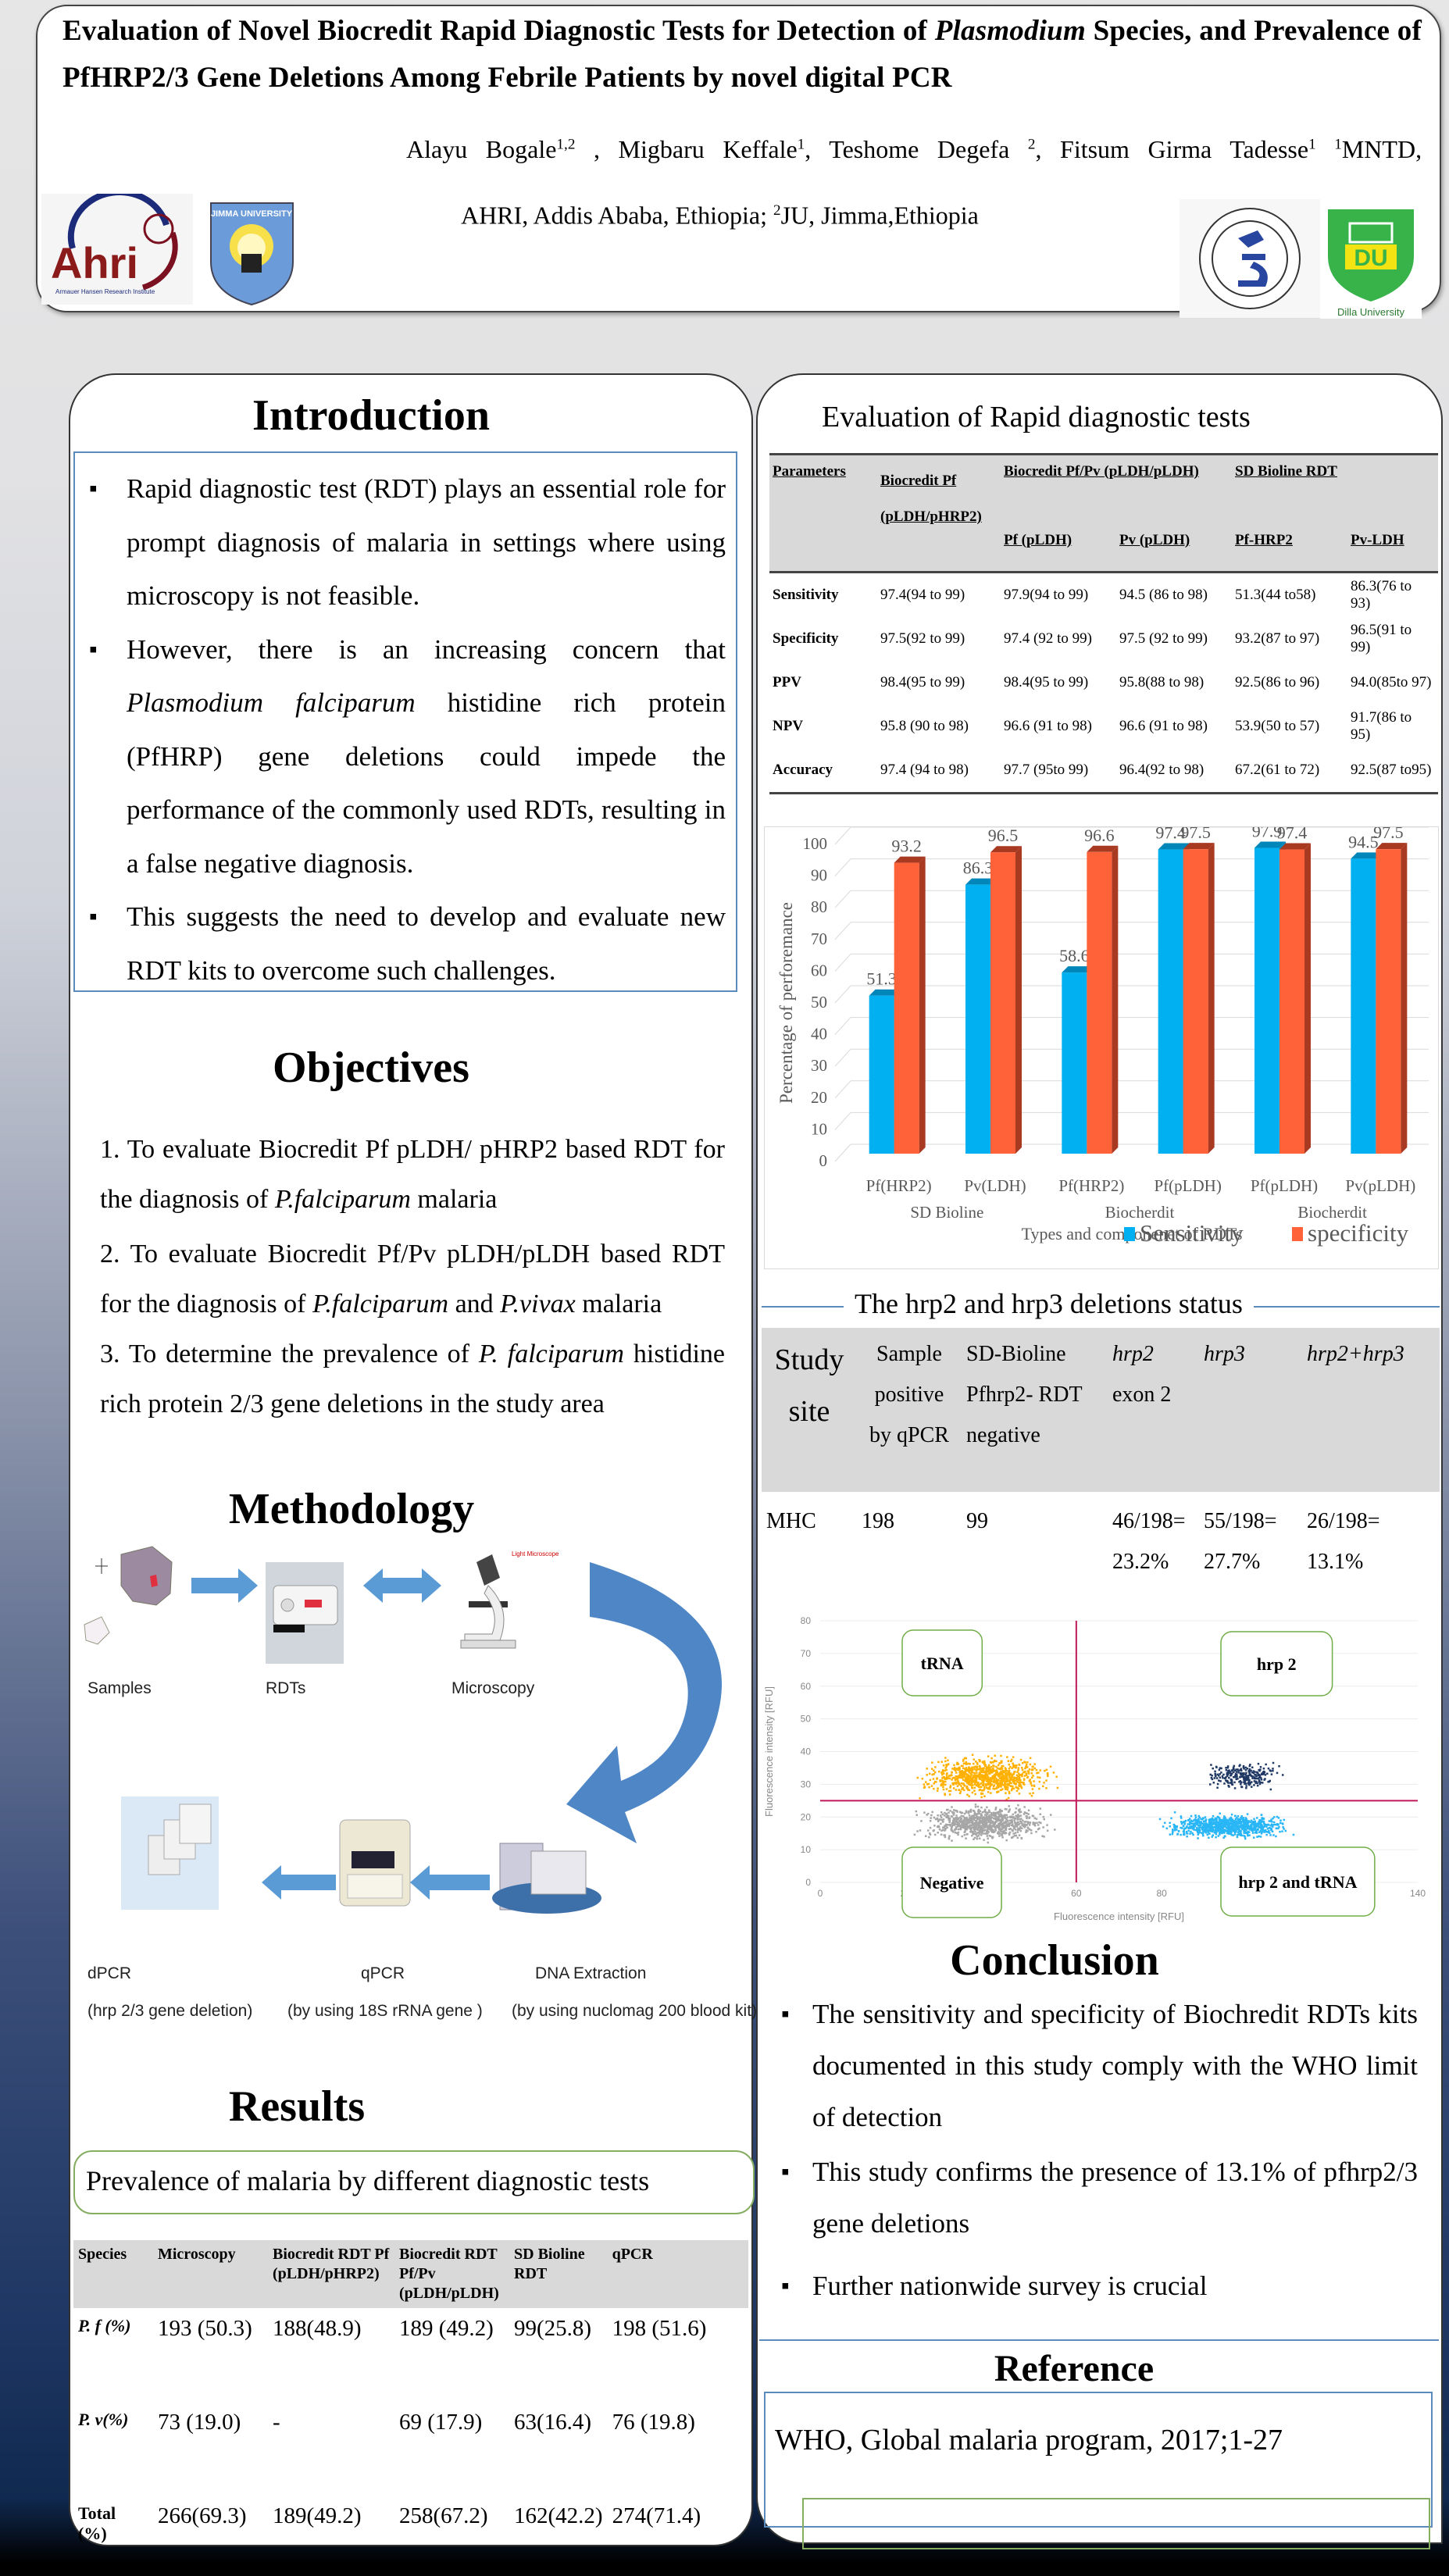  What do you see at coordinates (103, 2419) in the screenshot?
I see `row-label: P. v(%)` at bounding box center [103, 2419].